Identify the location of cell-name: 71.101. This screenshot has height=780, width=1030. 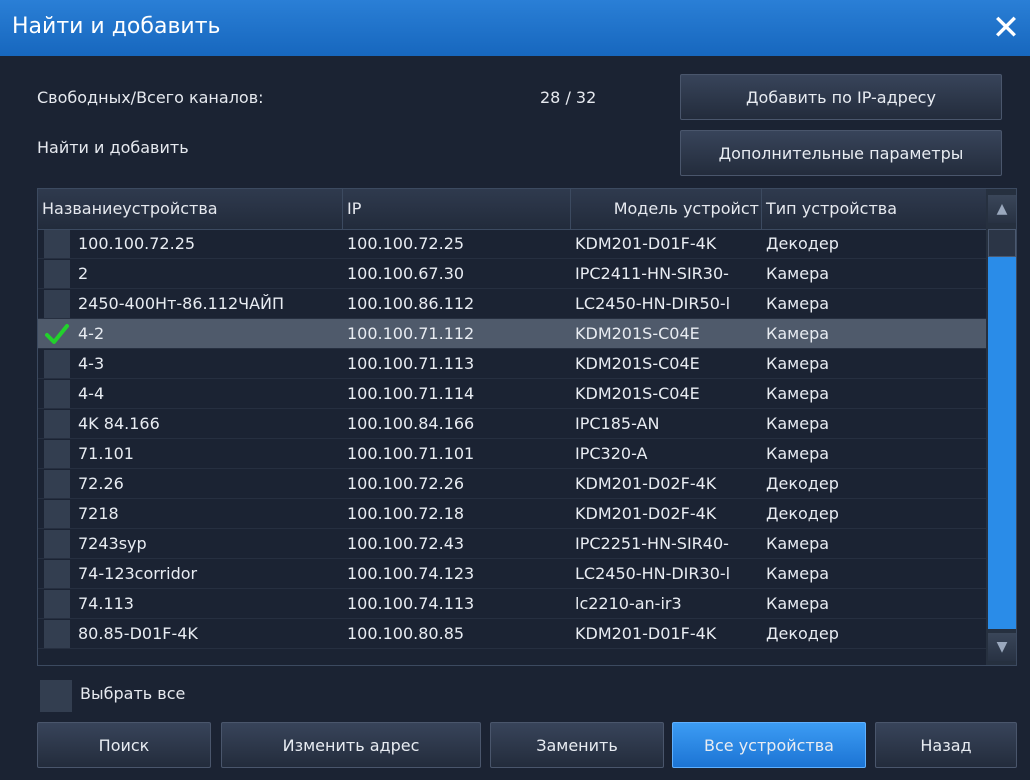
(106, 453).